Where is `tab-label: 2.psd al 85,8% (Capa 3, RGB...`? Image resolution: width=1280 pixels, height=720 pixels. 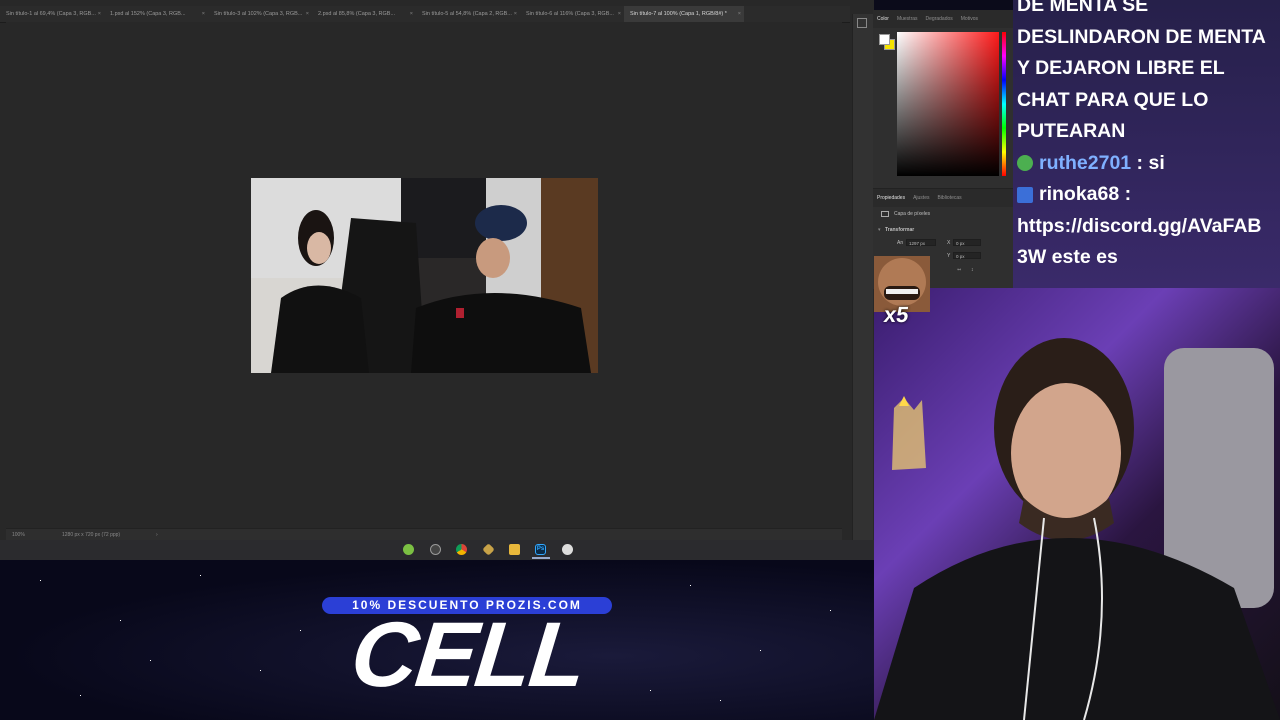 tab-label: 2.psd al 85,8% (Capa 3, RGB... is located at coordinates (357, 14).